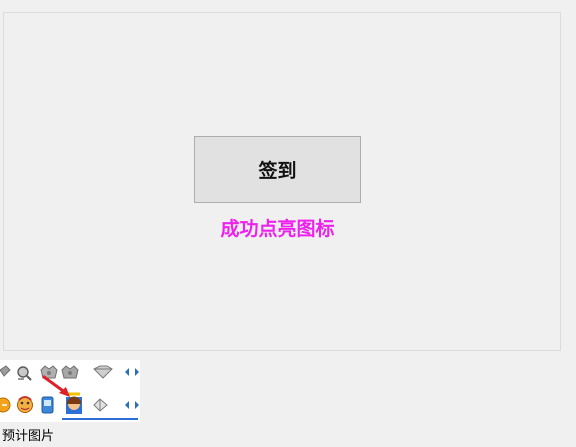 The width and height of the screenshot is (576, 447). What do you see at coordinates (24, 373) in the screenshot?
I see `gray-magnifier-icon` at bounding box center [24, 373].